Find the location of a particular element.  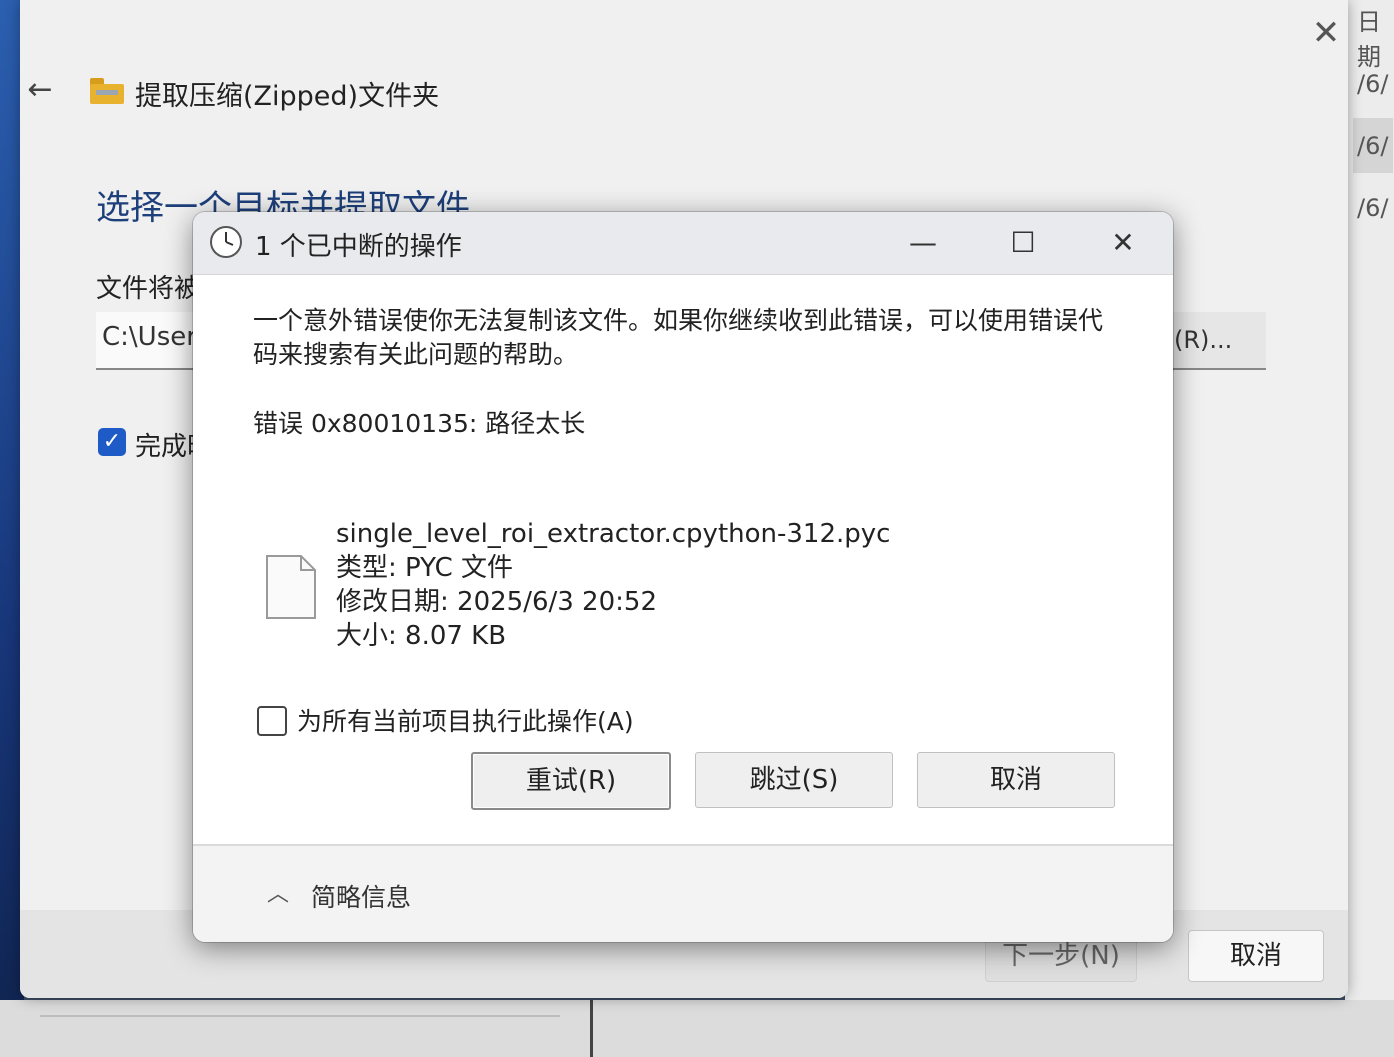

file-icon is located at coordinates (291, 587).